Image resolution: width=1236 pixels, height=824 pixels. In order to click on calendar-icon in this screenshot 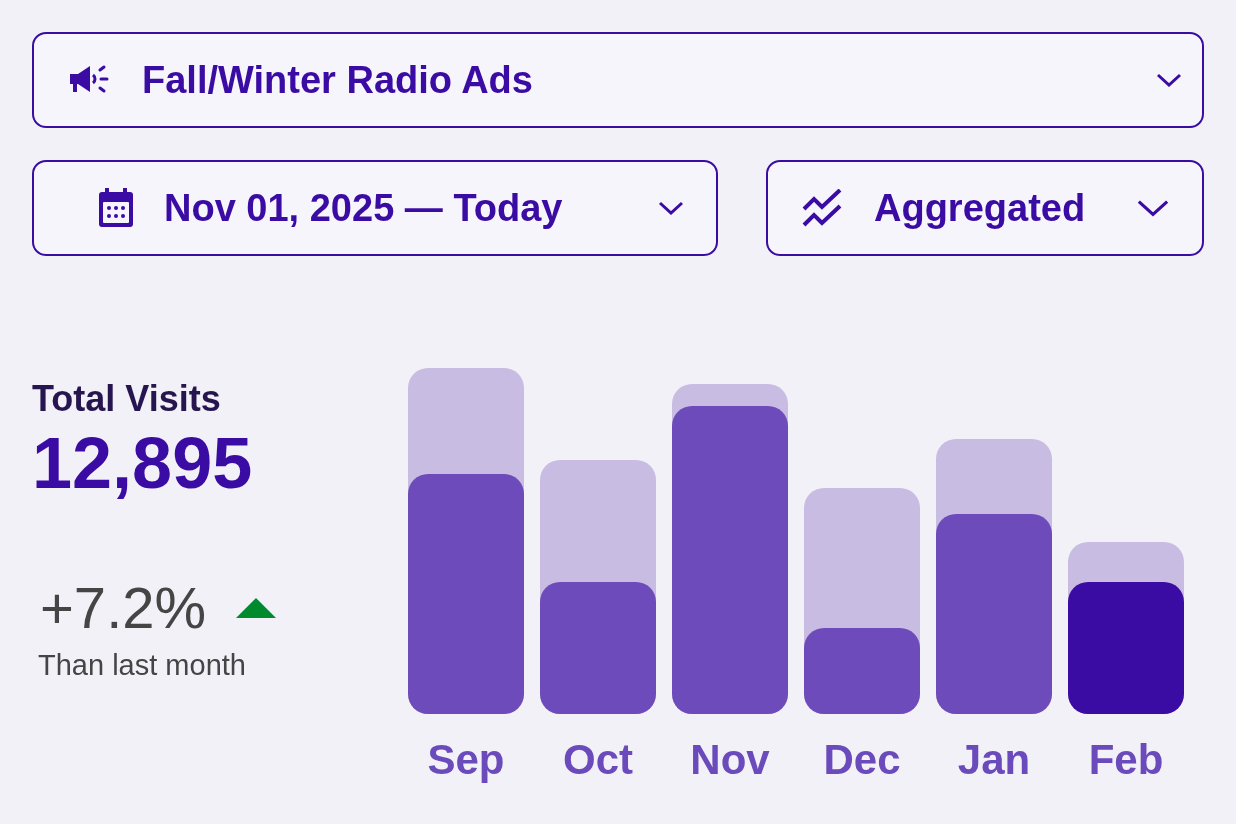, I will do `click(116, 208)`.